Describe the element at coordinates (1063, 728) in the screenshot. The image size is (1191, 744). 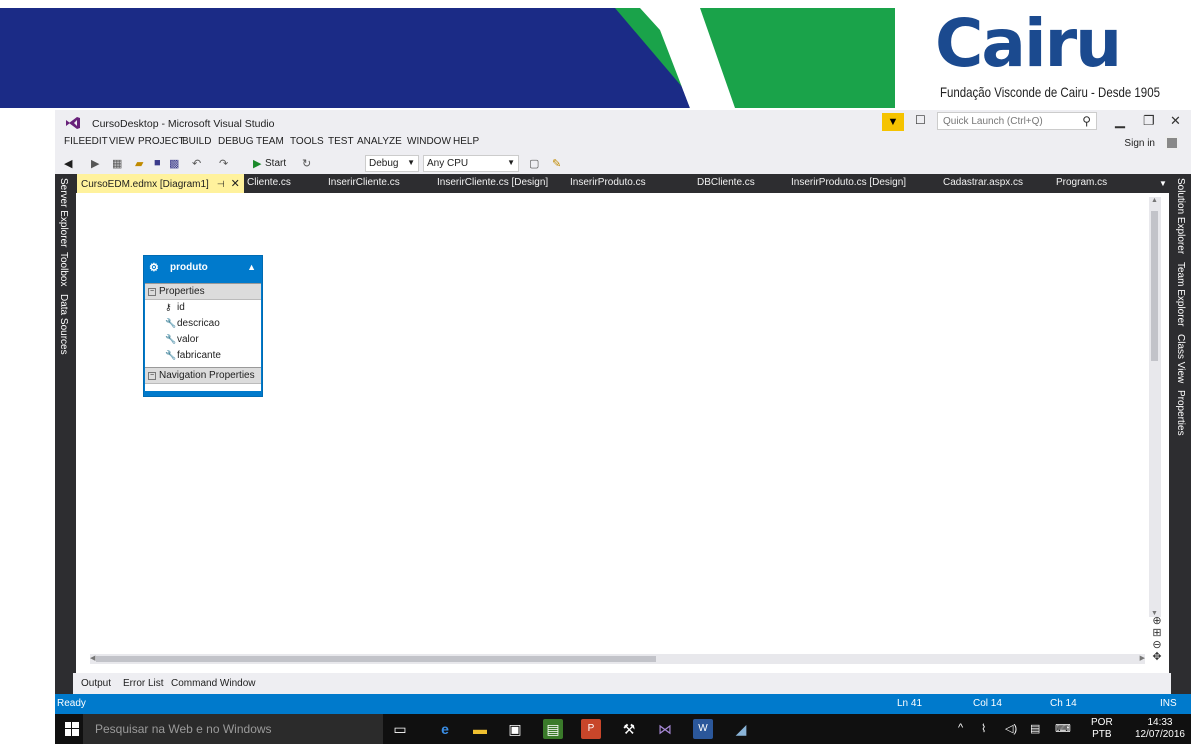
I see `keyboard-icon: ⌨` at that location.